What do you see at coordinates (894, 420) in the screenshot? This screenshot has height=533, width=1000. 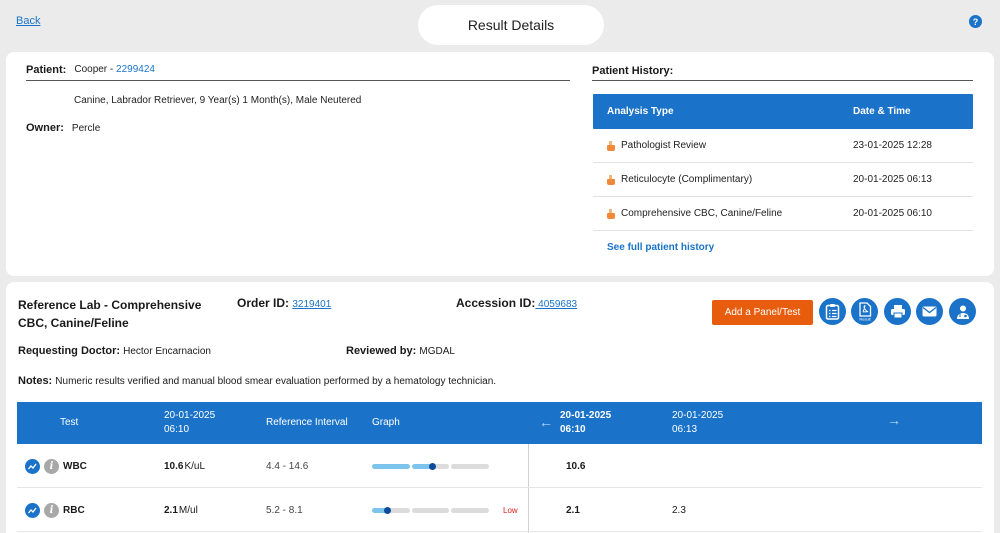 I see `arrow-right-icon: →` at bounding box center [894, 420].